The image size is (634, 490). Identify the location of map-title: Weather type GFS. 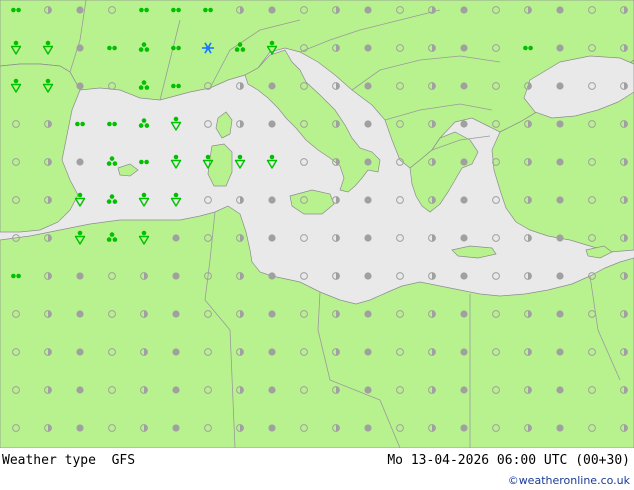
(68, 460).